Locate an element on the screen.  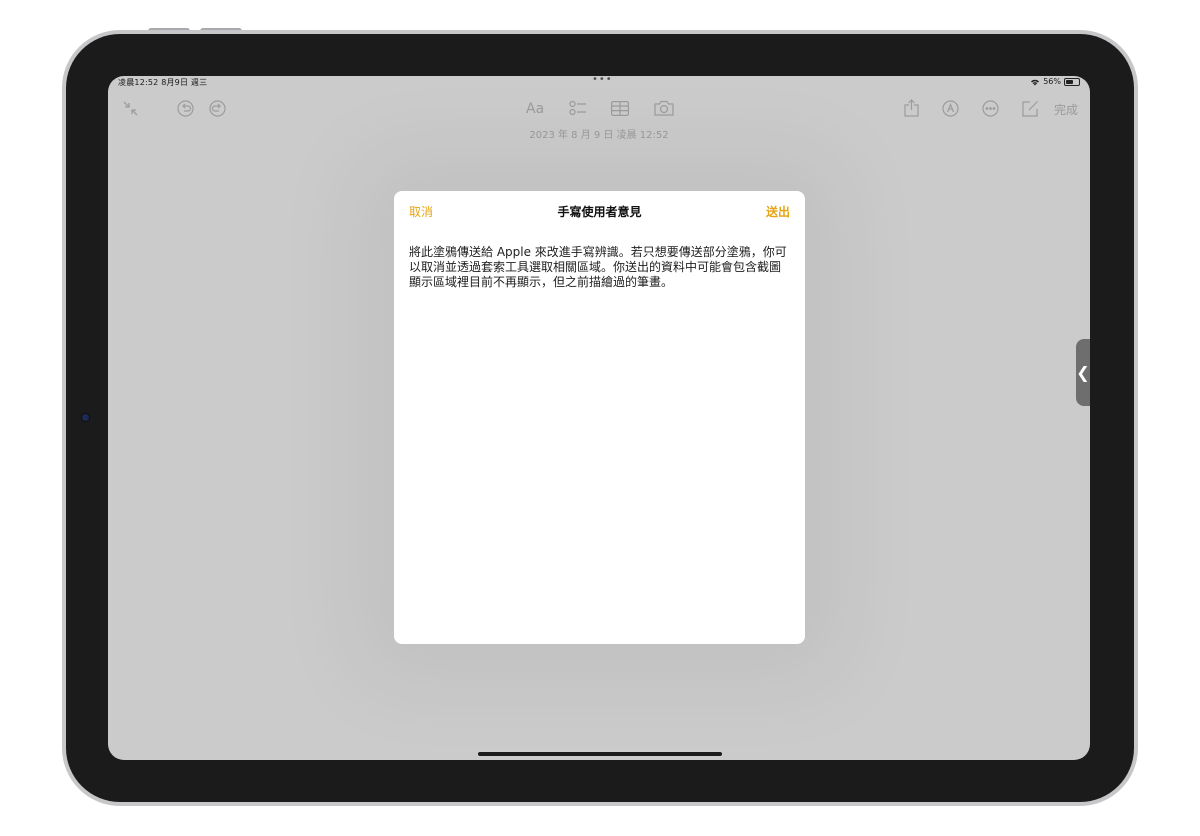
done-button: 完成 is located at coordinates (1066, 109).